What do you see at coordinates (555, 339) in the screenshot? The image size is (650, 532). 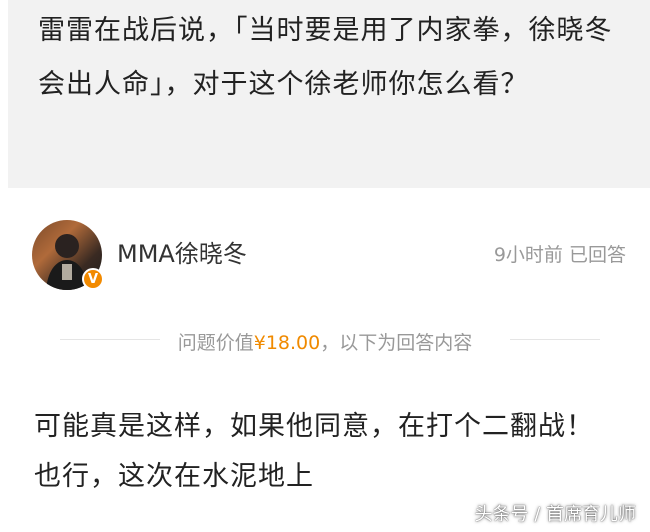 I see `divider-line-right` at bounding box center [555, 339].